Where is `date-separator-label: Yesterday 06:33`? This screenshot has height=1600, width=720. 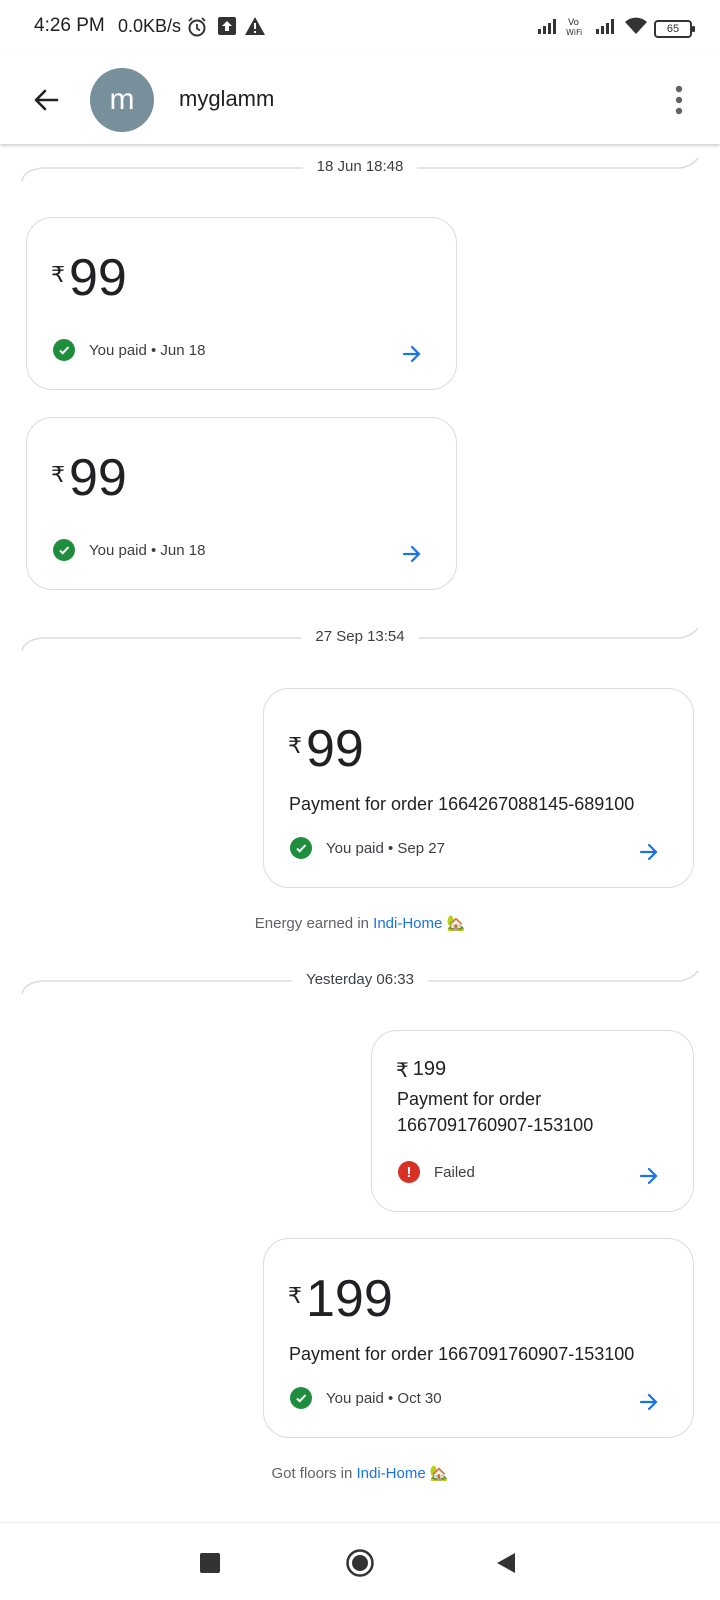
date-separator-label: Yesterday 06:33 is located at coordinates (360, 979).